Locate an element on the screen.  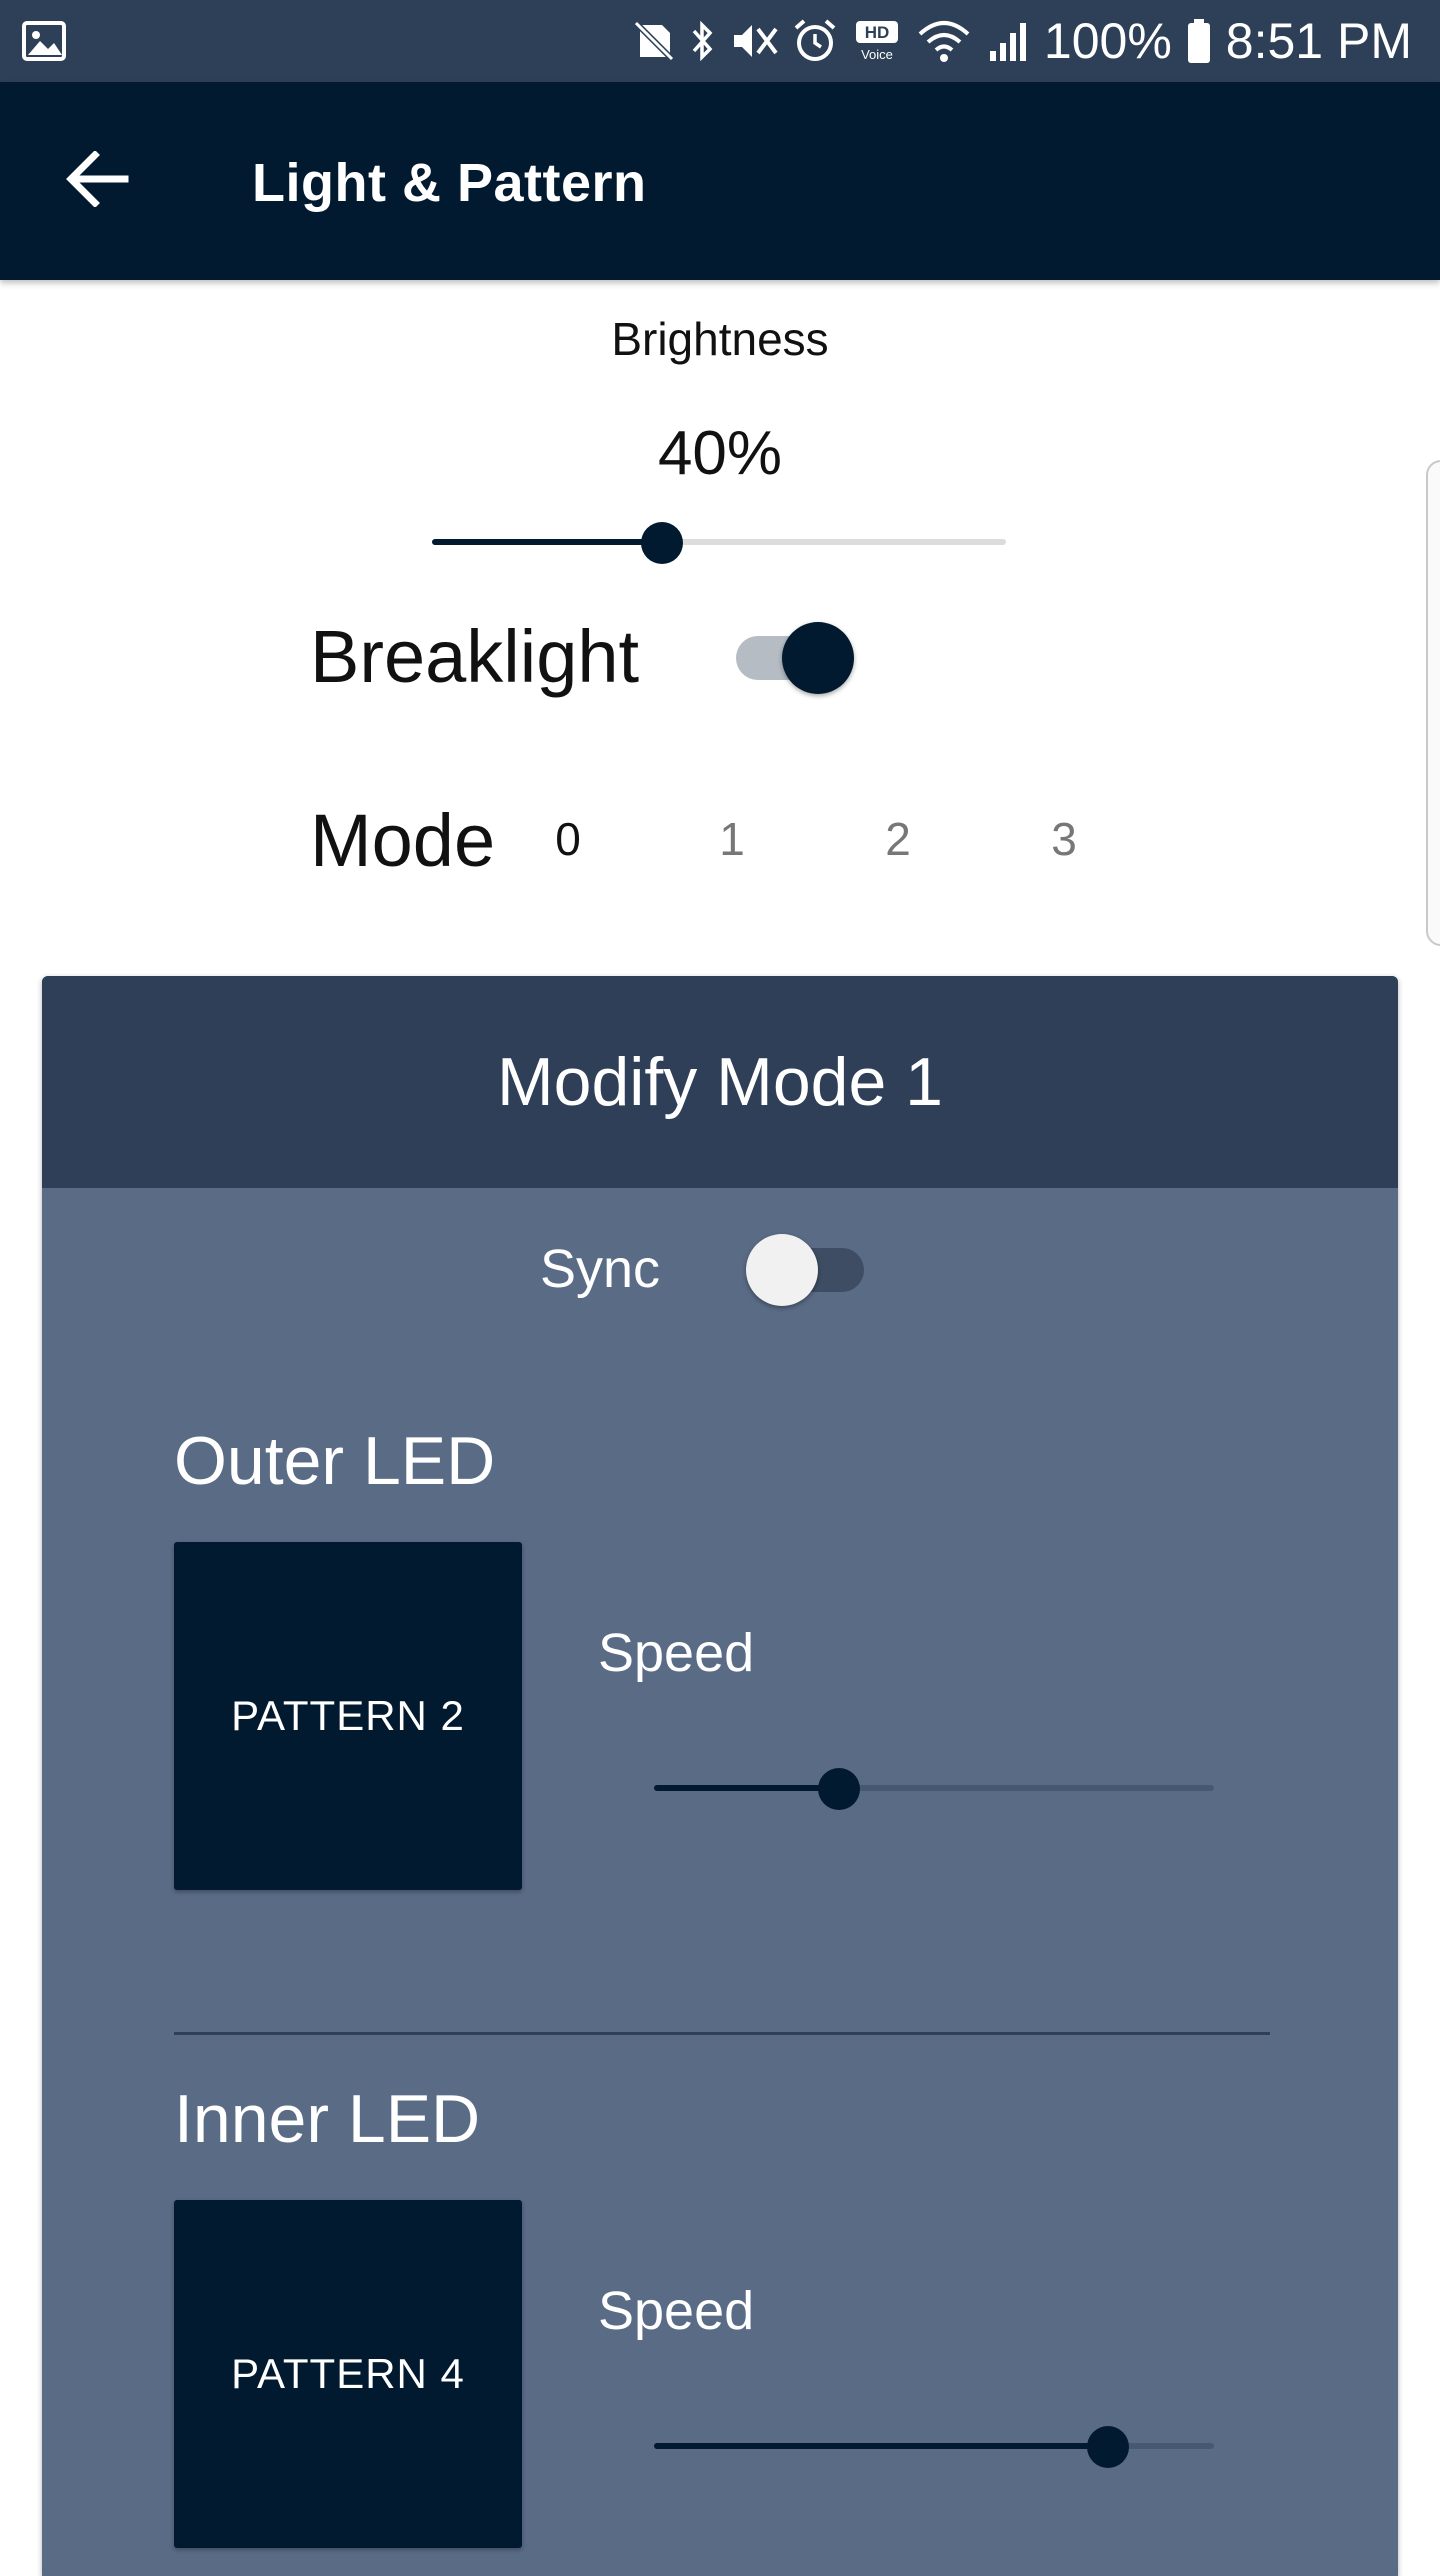
outer-led-title: Outer LED is located at coordinates (335, 1461).